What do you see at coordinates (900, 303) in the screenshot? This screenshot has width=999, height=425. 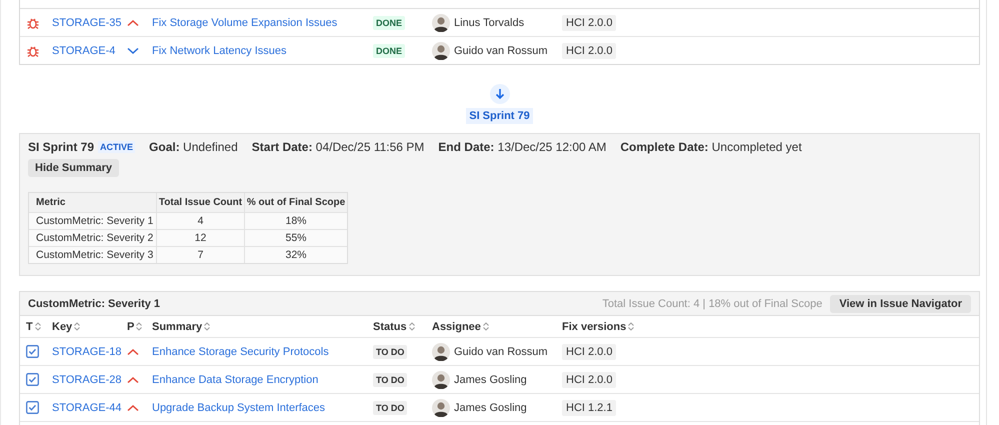 I see `view-in-issue-navigator-button: View in Issue Navigator` at bounding box center [900, 303].